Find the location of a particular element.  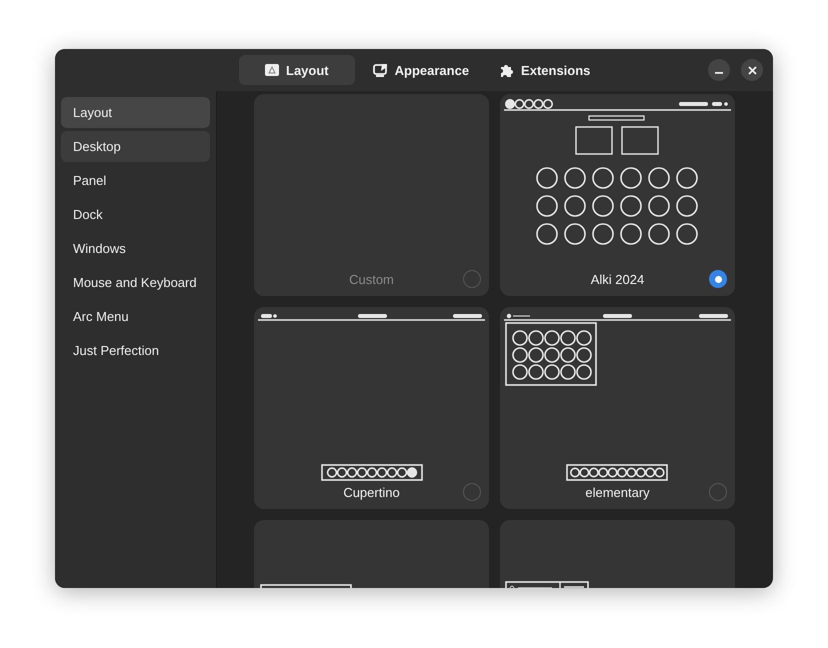

close-button is located at coordinates (752, 70).